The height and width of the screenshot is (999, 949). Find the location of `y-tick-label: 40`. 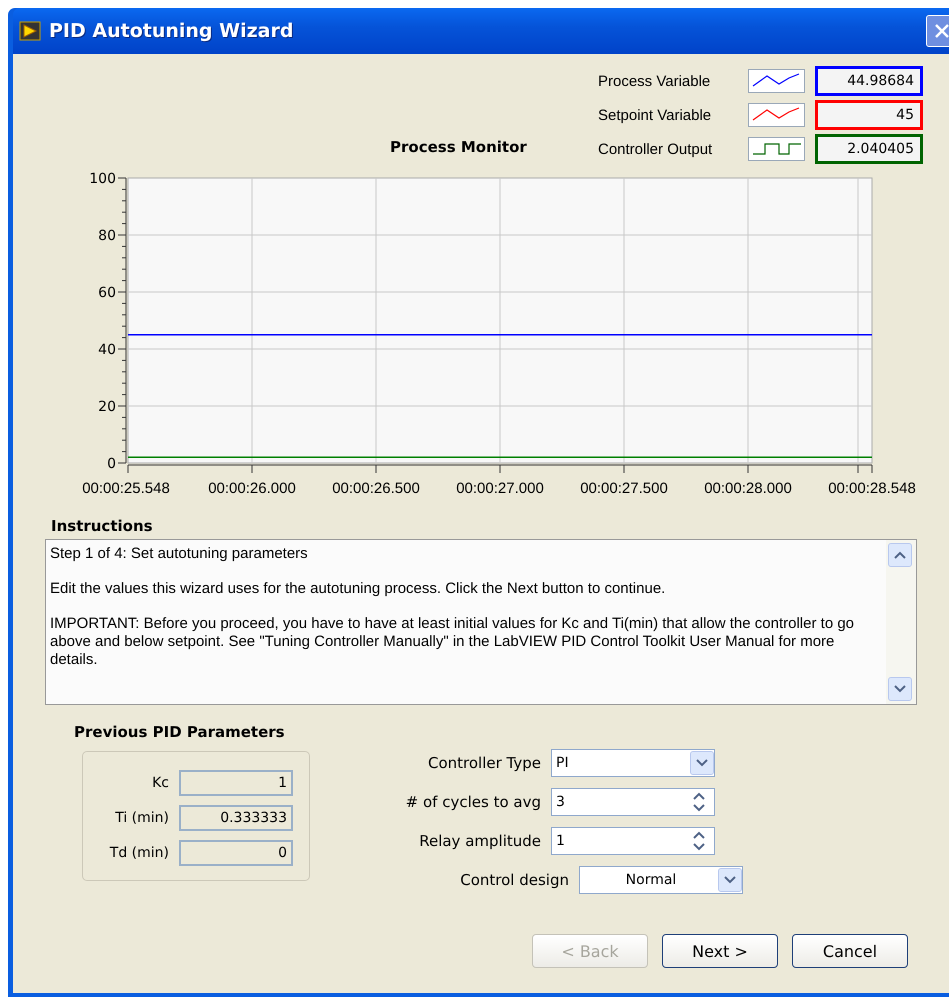

y-tick-label: 40 is located at coordinates (107, 350).